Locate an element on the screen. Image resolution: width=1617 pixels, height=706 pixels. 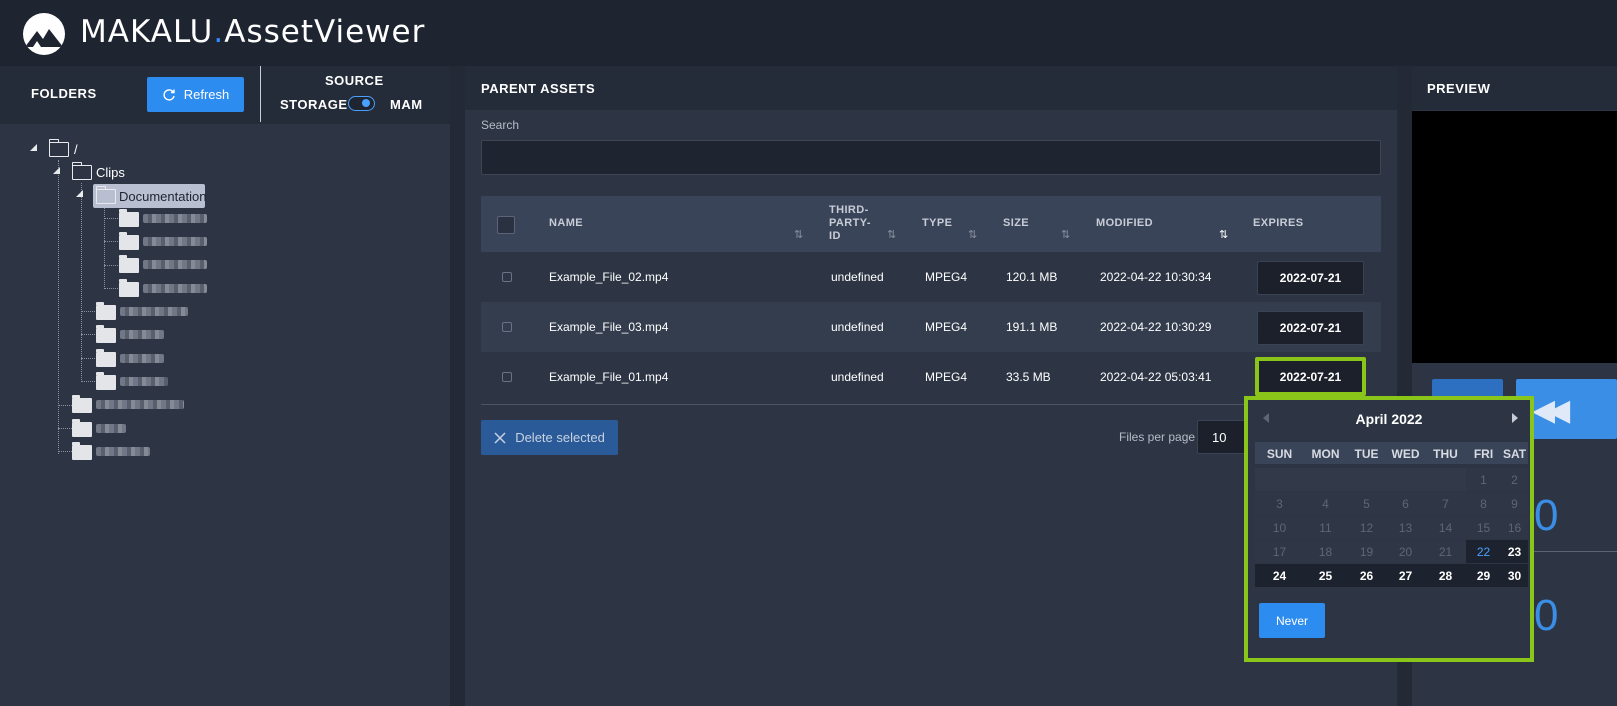
calendar-day-disabled: 9 is located at coordinates (1514, 503).